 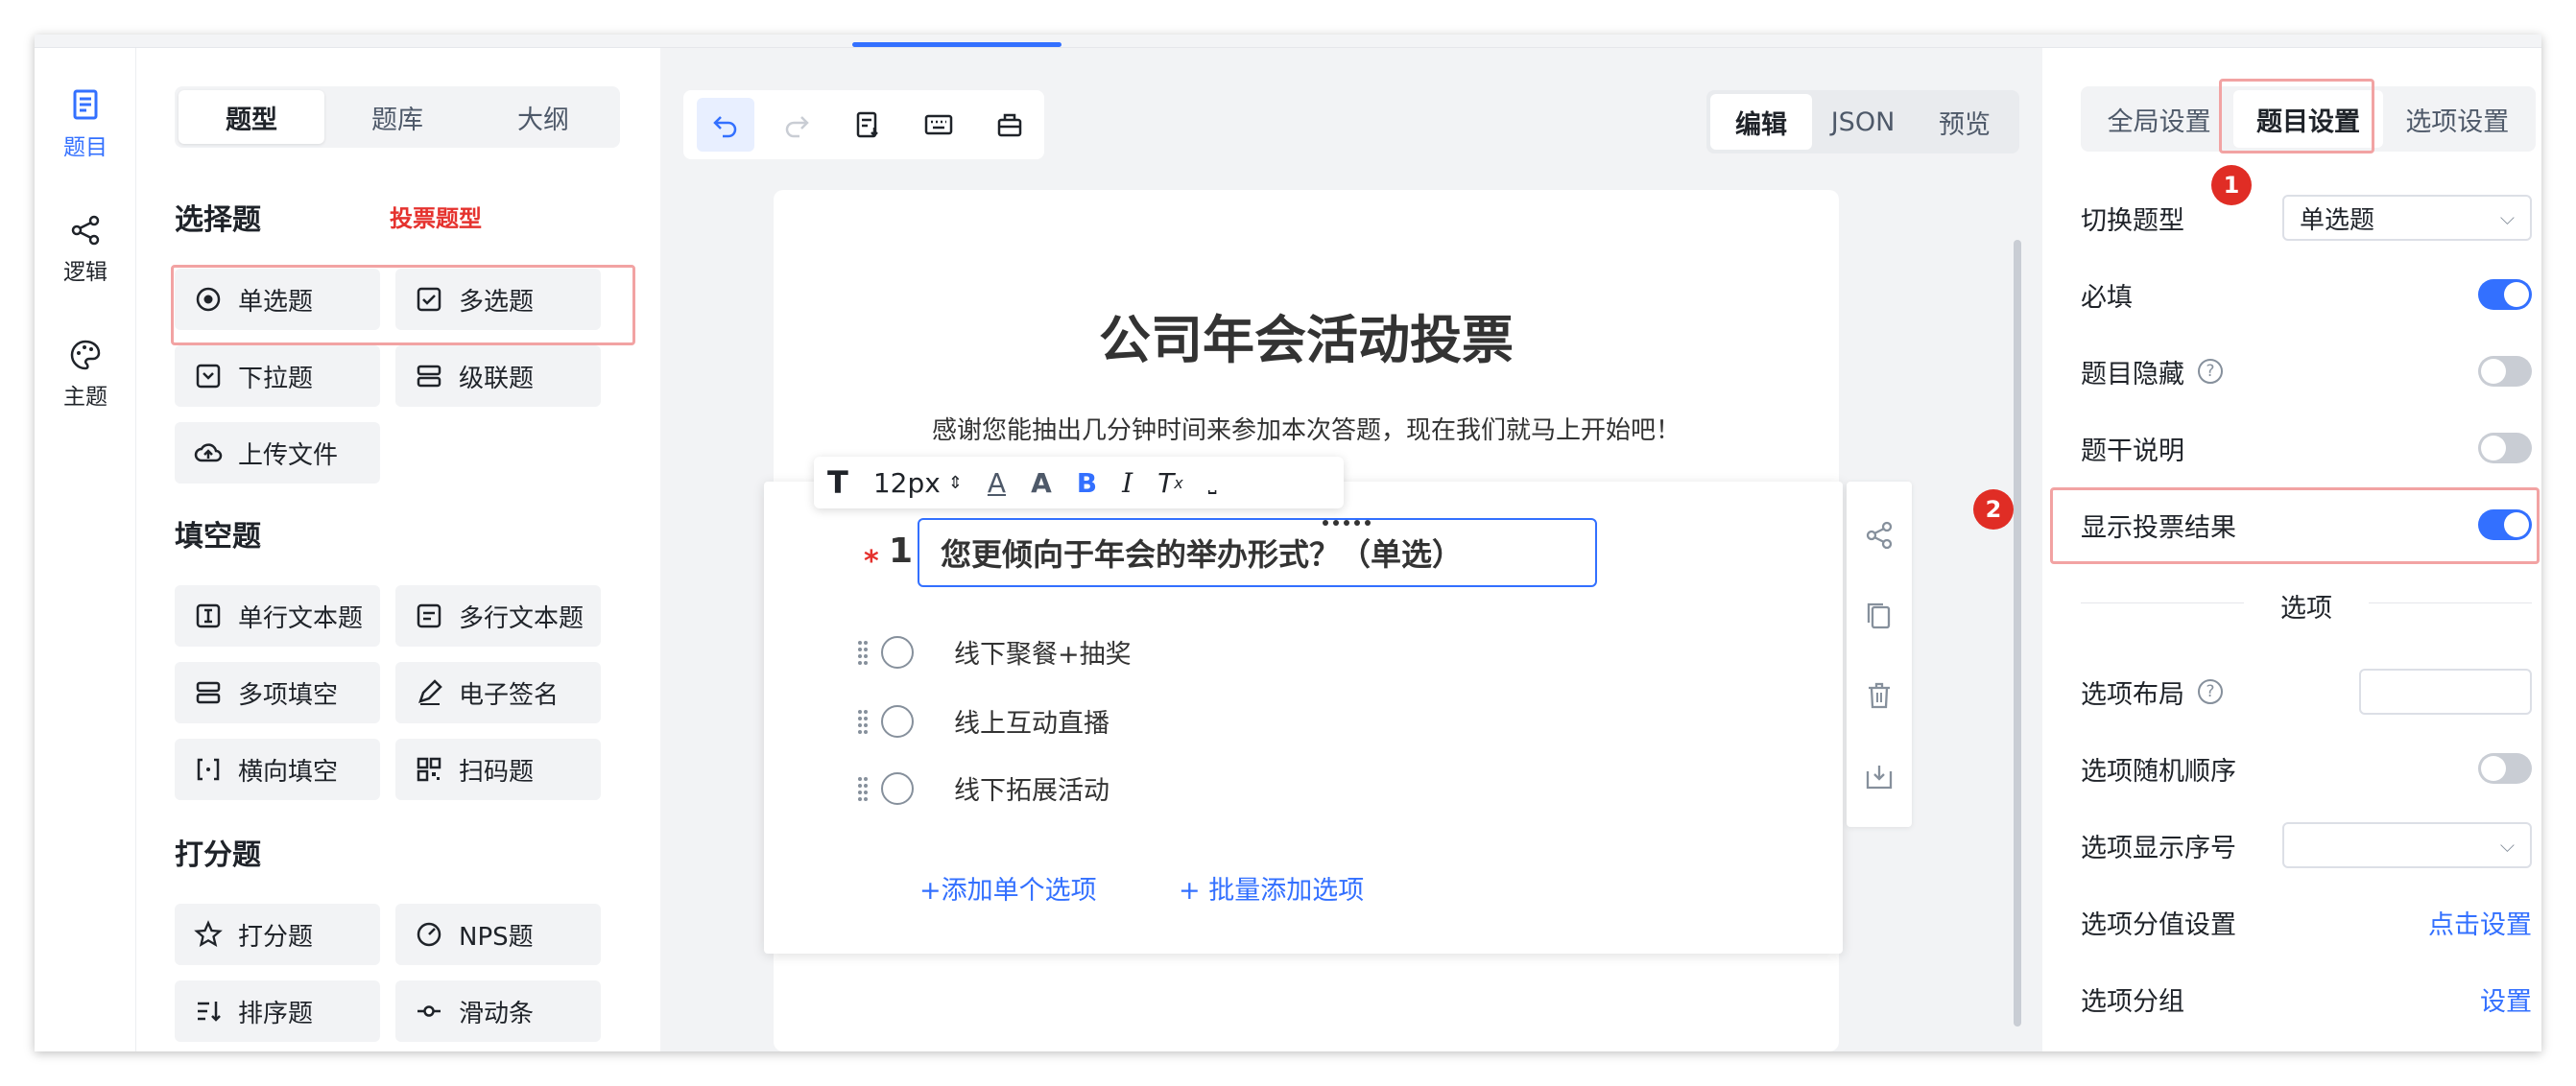 I want to click on trash-icon, so click(x=1879, y=696).